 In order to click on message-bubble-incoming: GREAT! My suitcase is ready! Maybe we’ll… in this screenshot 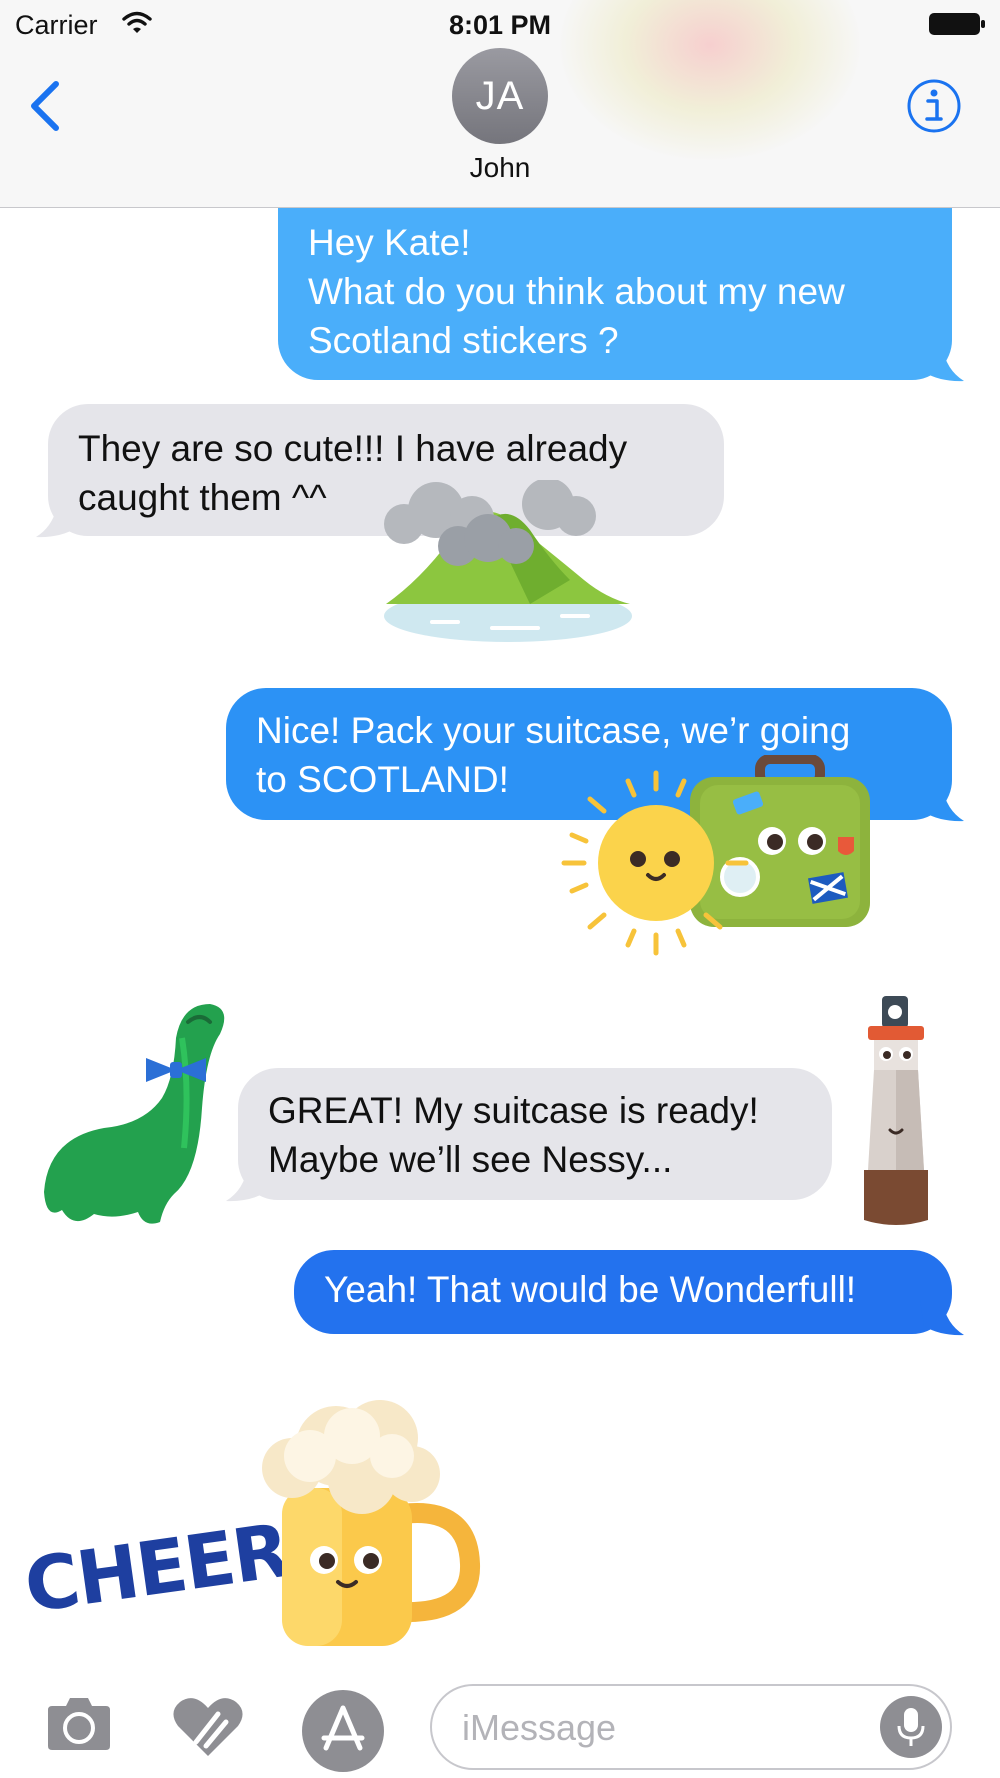, I will do `click(535, 1134)`.